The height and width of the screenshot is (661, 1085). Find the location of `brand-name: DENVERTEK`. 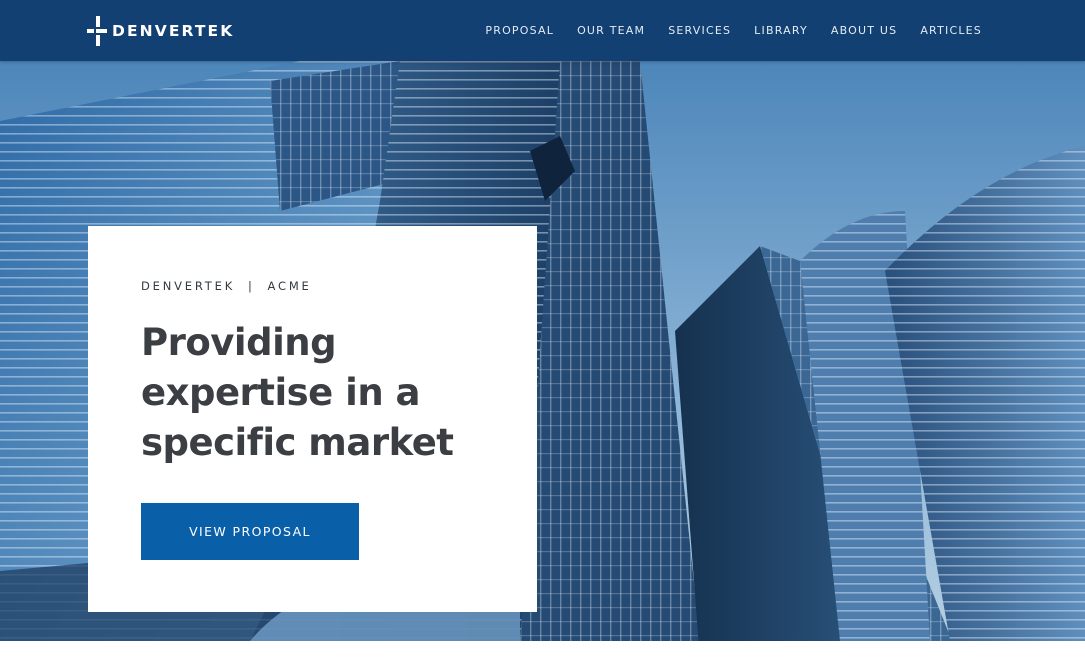

brand-name: DENVERTEK is located at coordinates (173, 31).